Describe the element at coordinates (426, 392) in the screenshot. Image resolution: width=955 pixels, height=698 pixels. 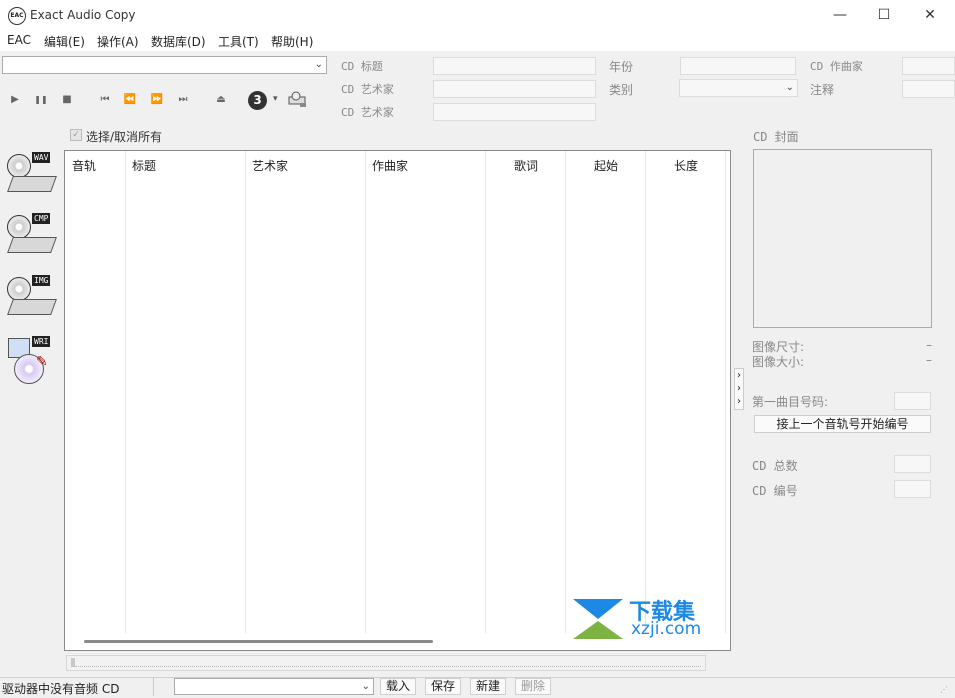
I see `column-composer` at that location.